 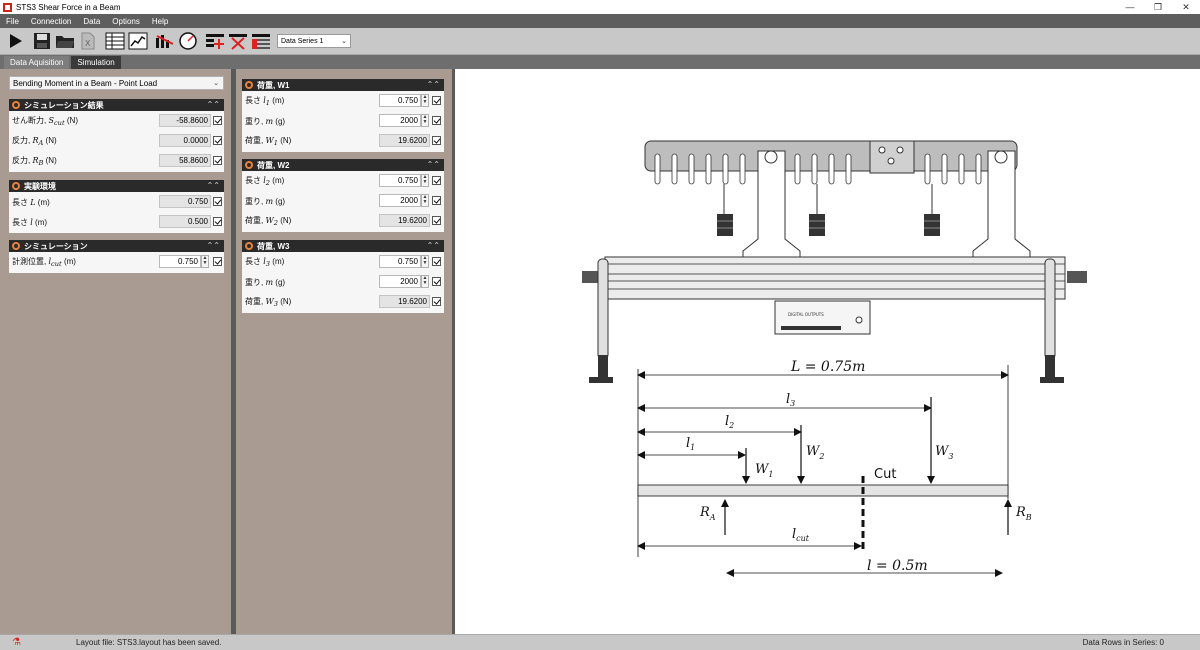 What do you see at coordinates (436, 261) in the screenshot?
I see `w3-length-checkbox` at bounding box center [436, 261].